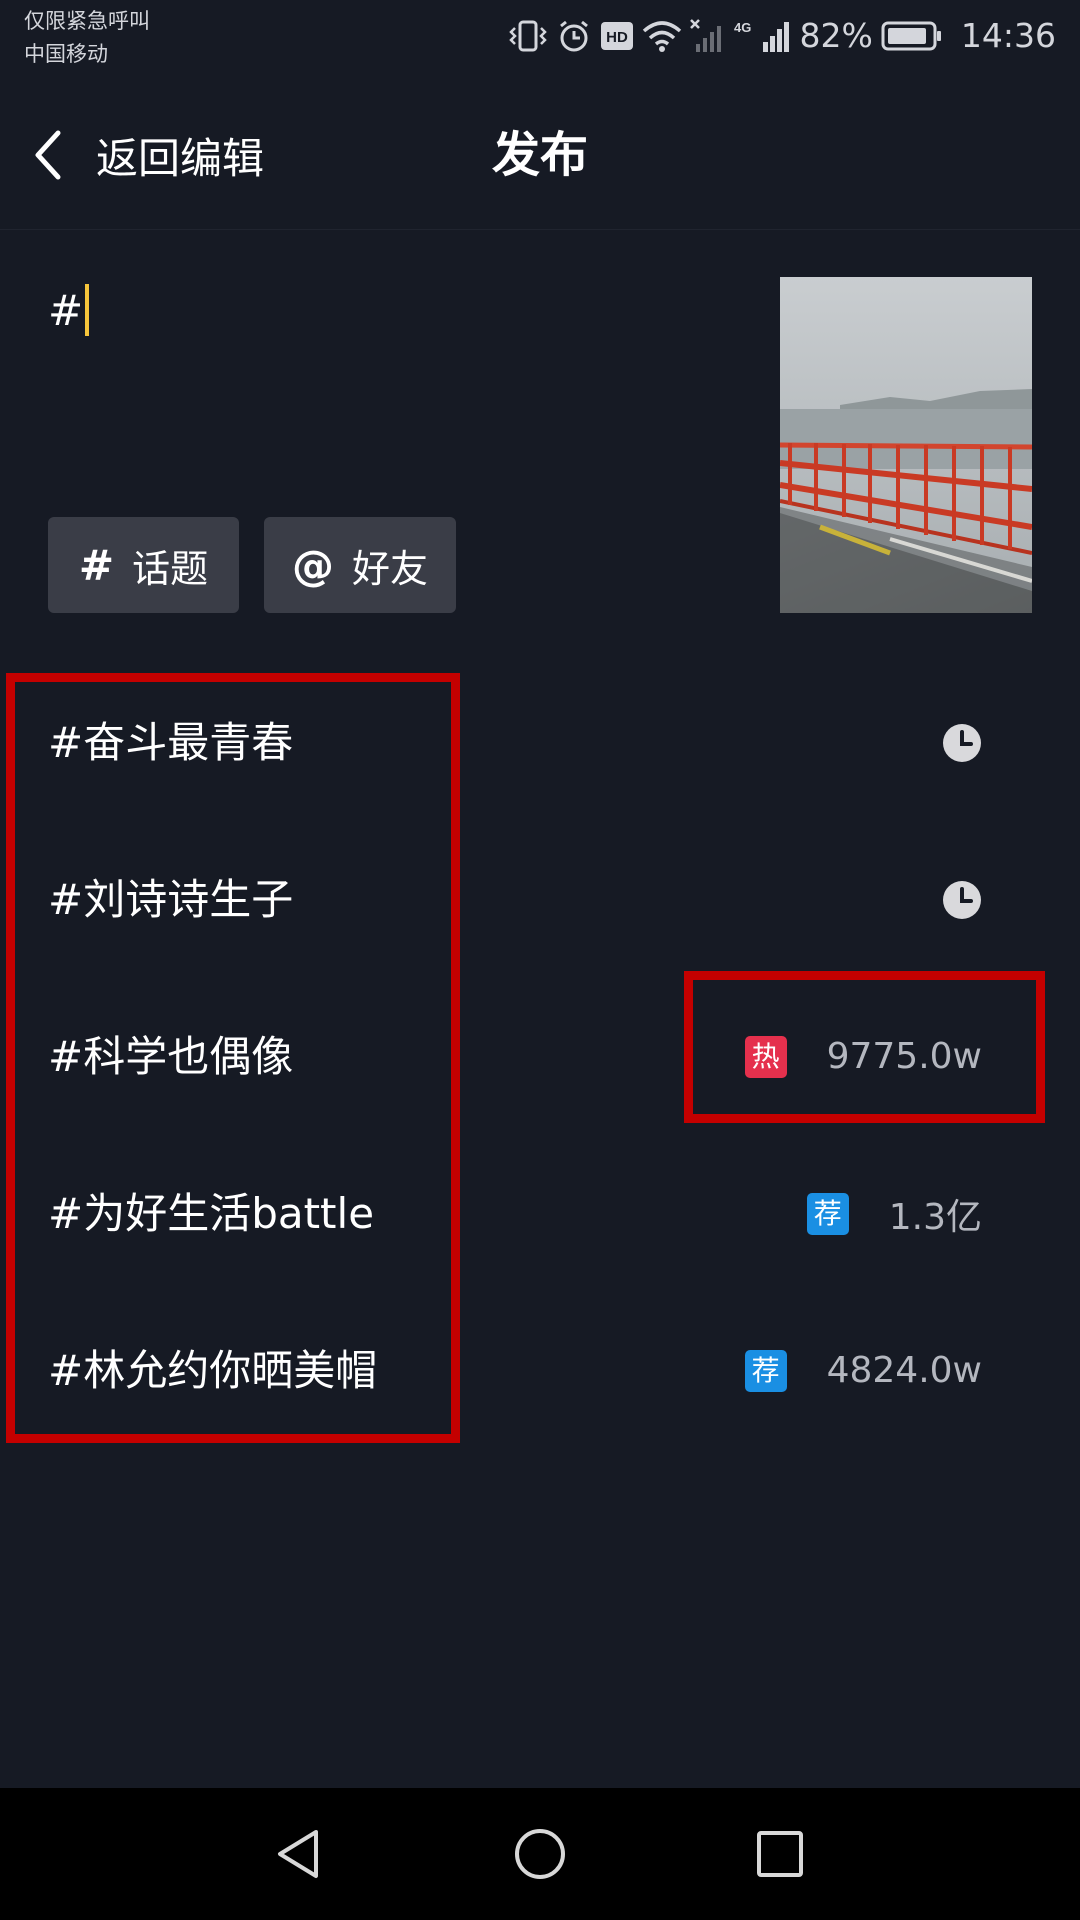 The width and height of the screenshot is (1080, 1920). What do you see at coordinates (96, 565) in the screenshot?
I see `hash-icon: #` at bounding box center [96, 565].